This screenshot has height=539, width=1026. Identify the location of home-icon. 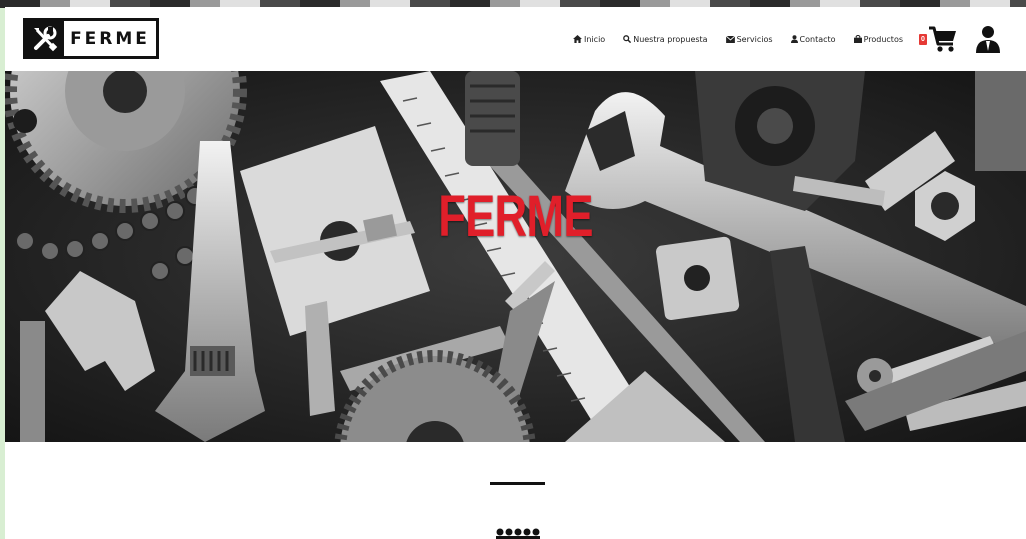
(577, 39).